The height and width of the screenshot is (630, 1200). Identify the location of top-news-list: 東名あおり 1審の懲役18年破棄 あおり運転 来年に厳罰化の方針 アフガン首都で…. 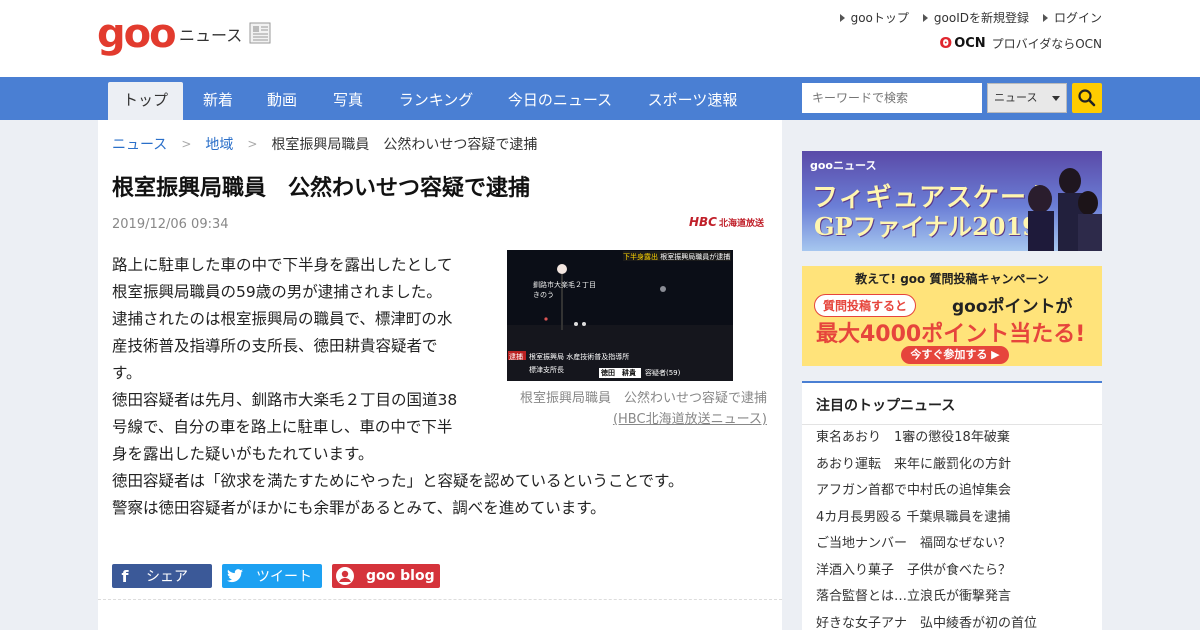
(952, 527).